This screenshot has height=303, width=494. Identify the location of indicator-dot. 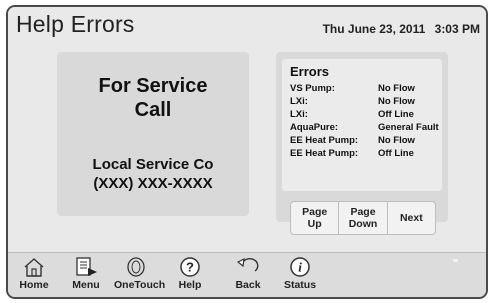
(455, 260).